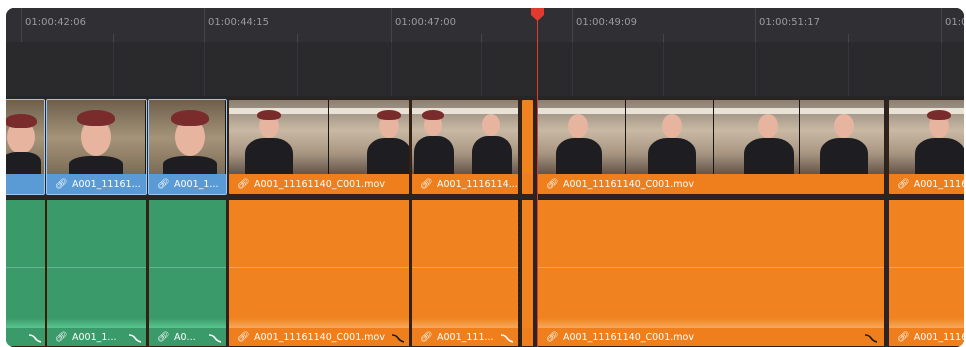 The height and width of the screenshot is (347, 966). Describe the element at coordinates (319, 273) in the screenshot. I see `audio-clip: 🔗︎ A001_11161140_C001.mov` at that location.